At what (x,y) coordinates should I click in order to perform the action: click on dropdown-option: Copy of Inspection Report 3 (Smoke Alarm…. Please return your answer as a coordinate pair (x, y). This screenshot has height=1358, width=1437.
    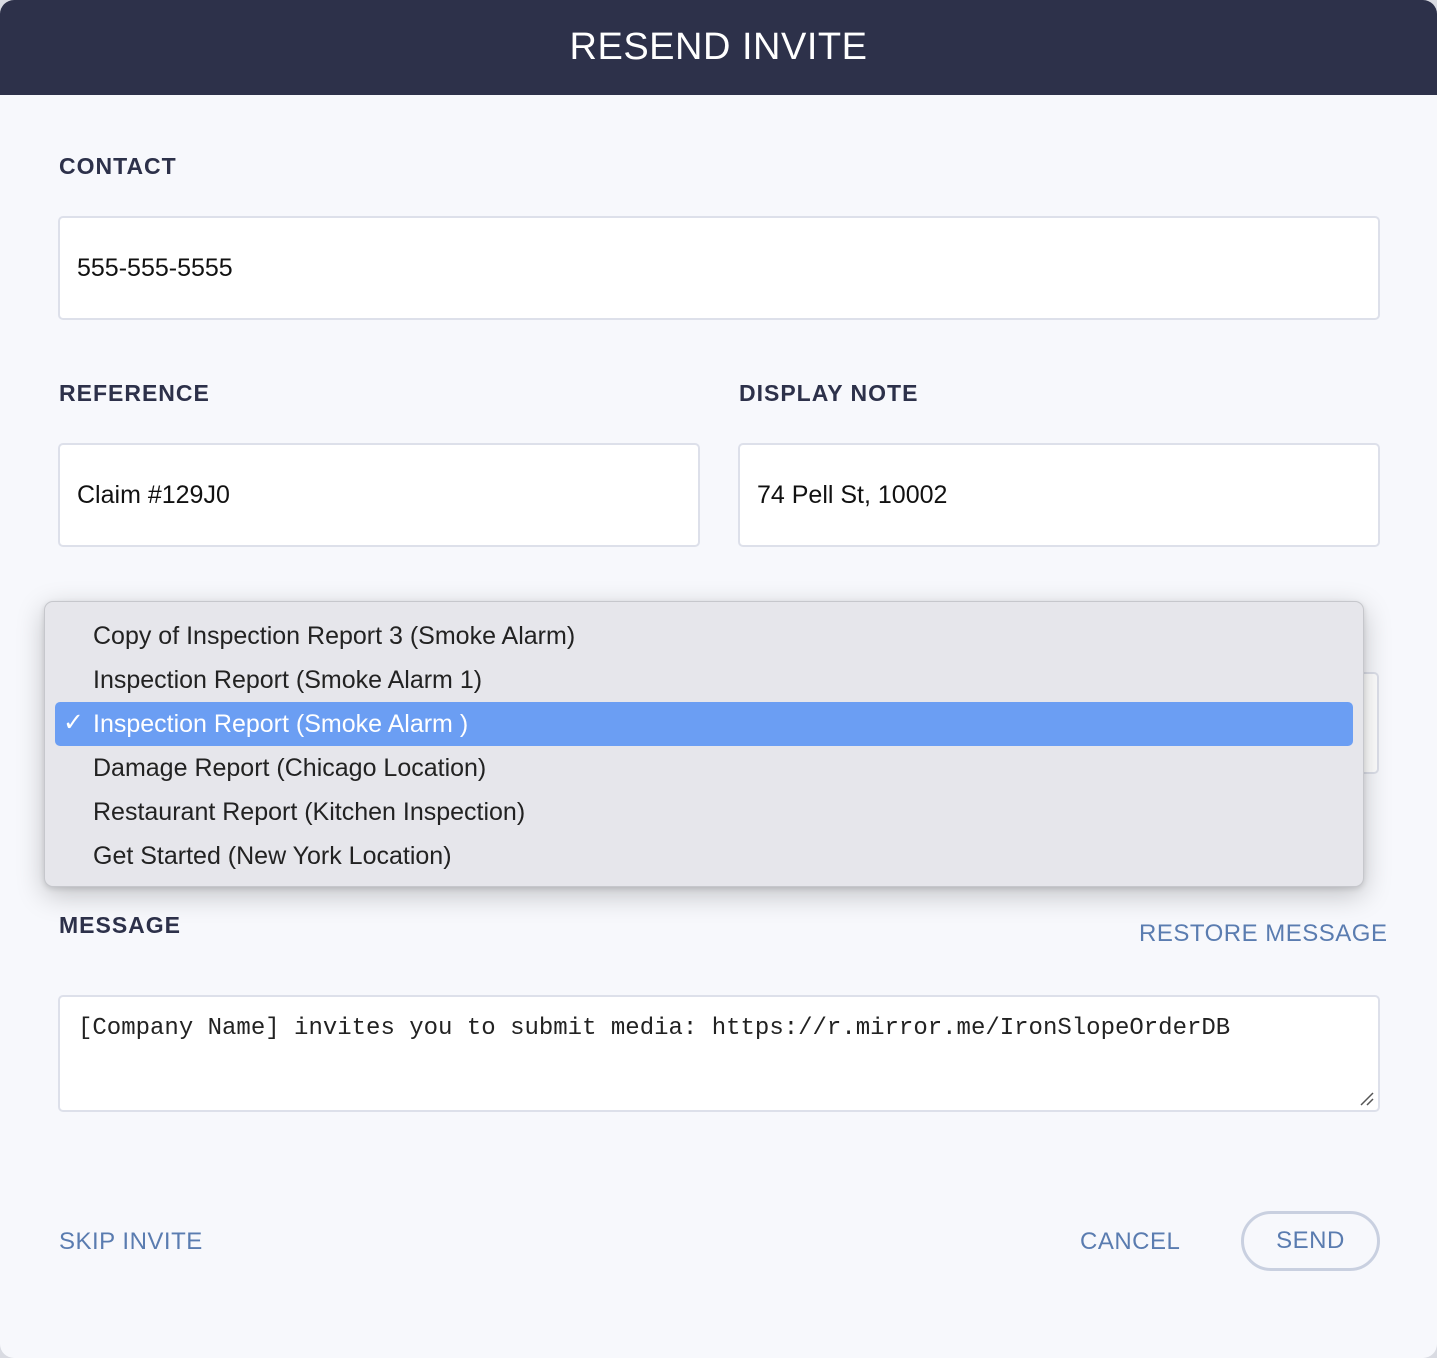
    Looking at the image, I should click on (704, 636).